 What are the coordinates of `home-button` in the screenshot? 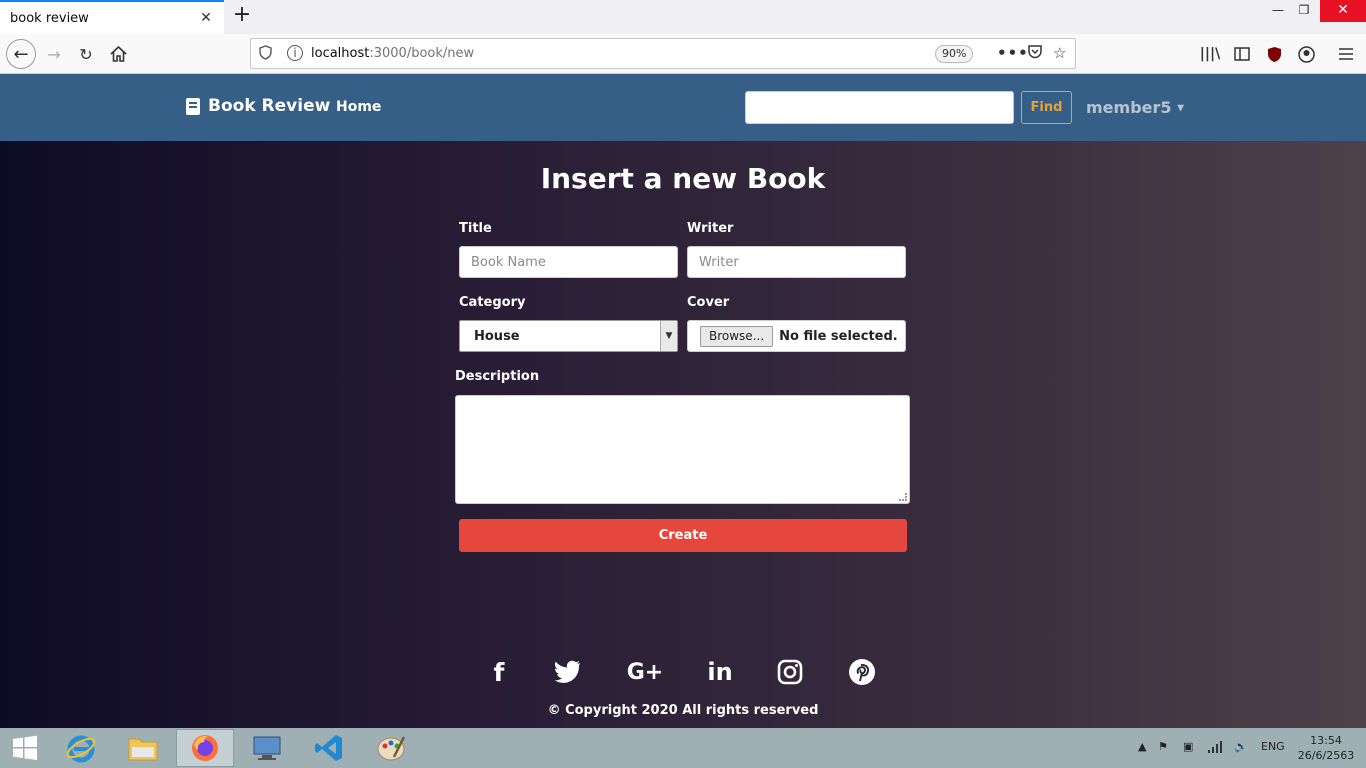 It's located at (118, 54).